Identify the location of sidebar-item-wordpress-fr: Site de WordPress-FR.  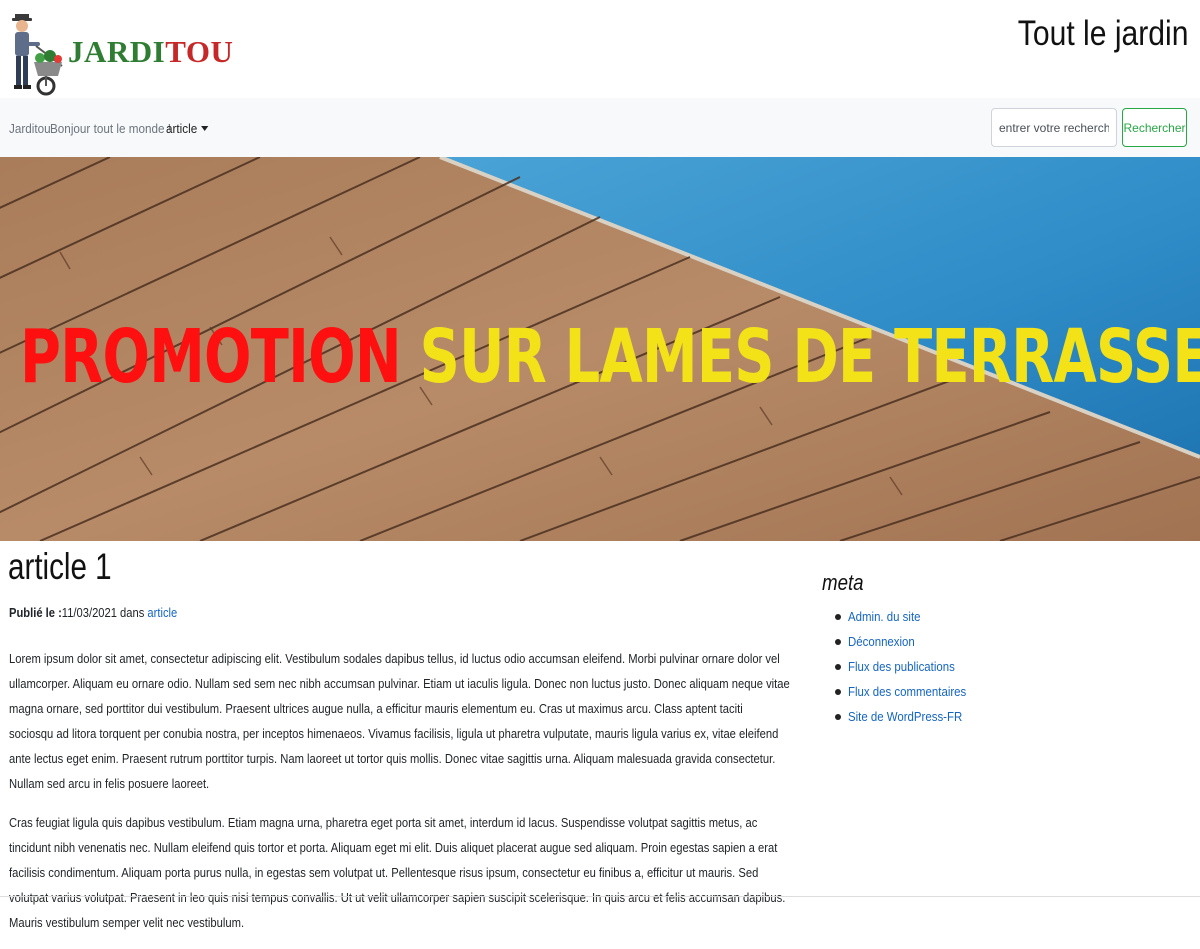
(902, 716).